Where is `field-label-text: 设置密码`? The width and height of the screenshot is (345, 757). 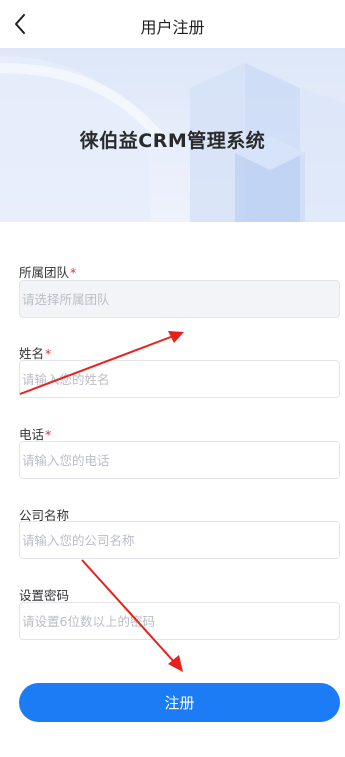
field-label-text: 设置密码 is located at coordinates (44, 595).